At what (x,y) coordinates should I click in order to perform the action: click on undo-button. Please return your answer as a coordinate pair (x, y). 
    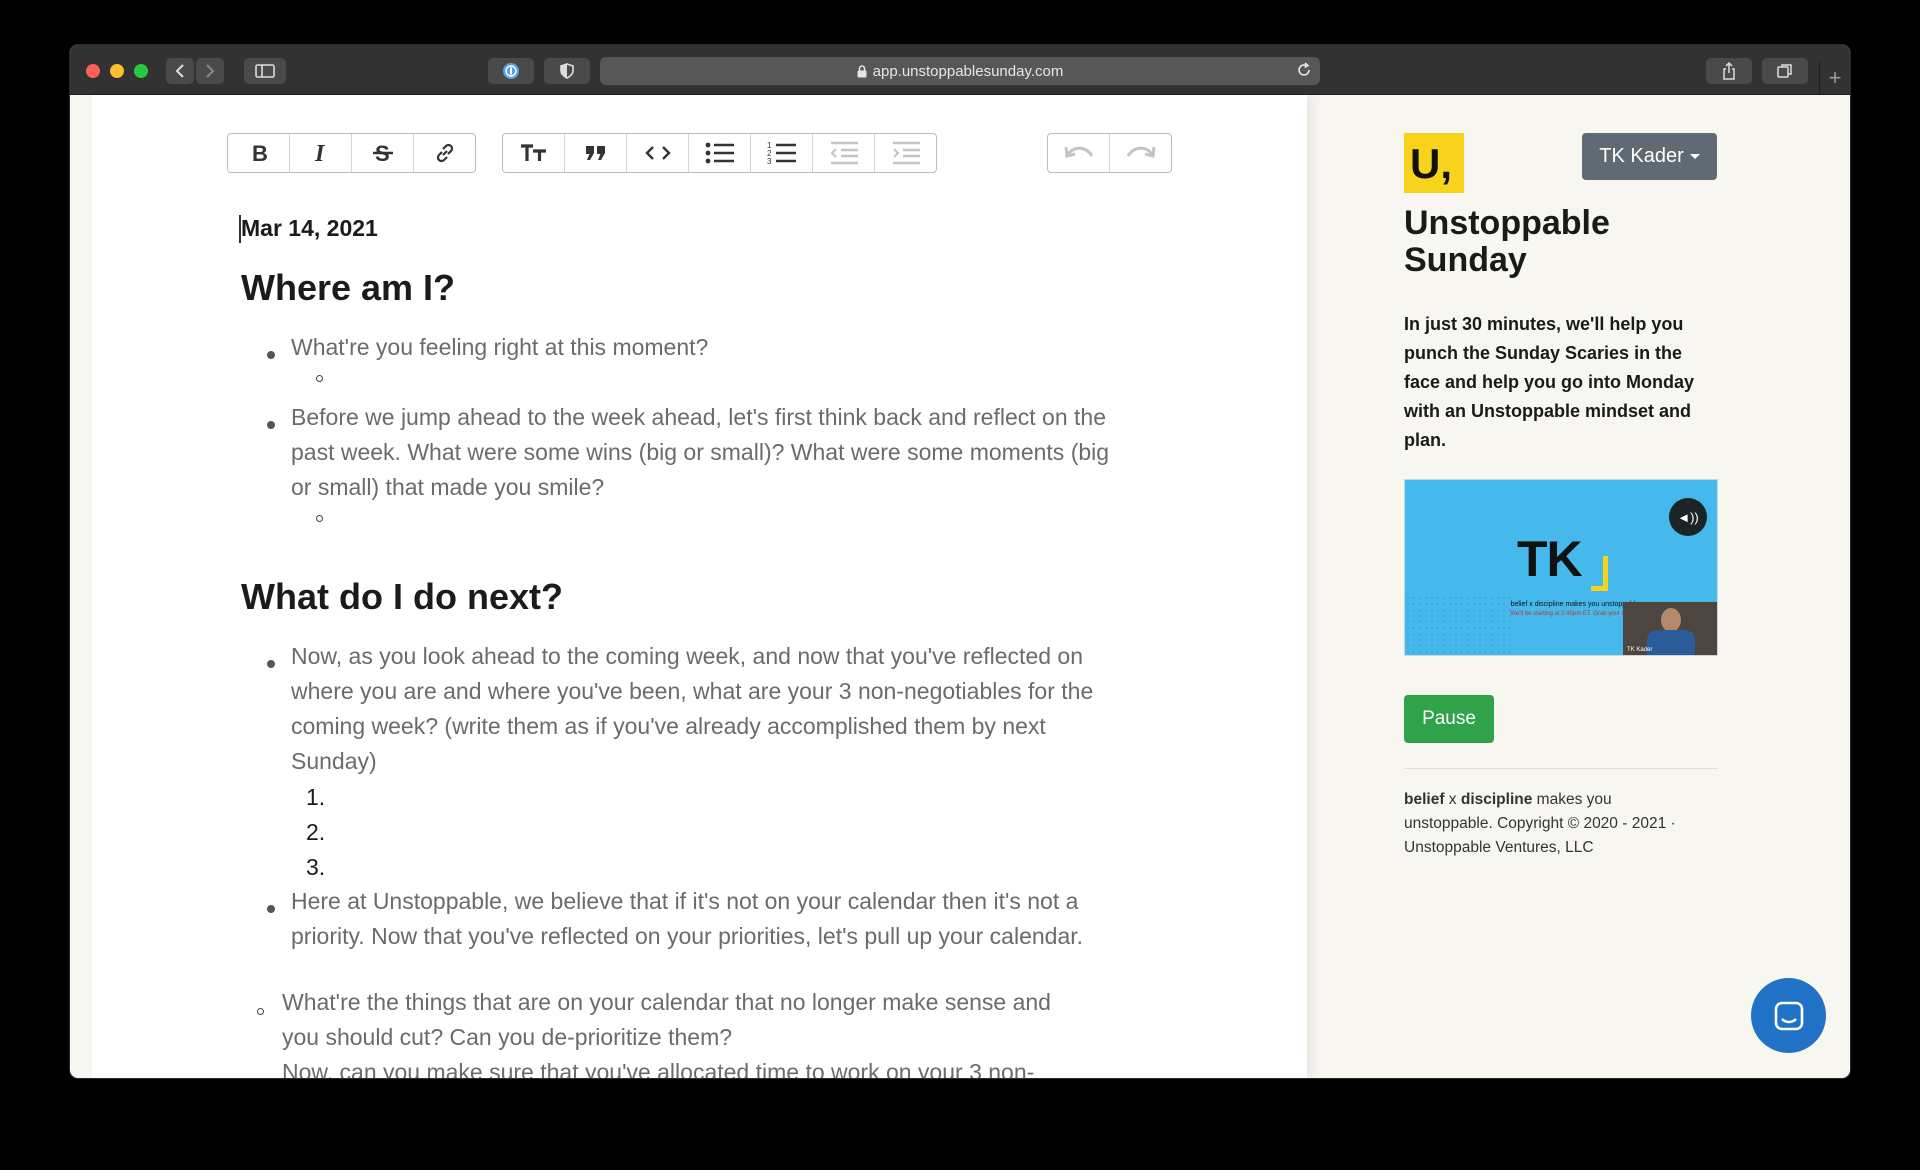
    Looking at the image, I should click on (1079, 153).